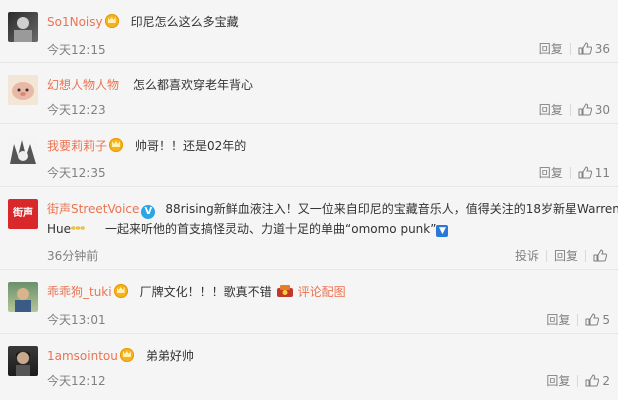 The width and height of the screenshot is (618, 400). Describe the element at coordinates (76, 320) in the screenshot. I see `timestamp: 今天13:01` at that location.